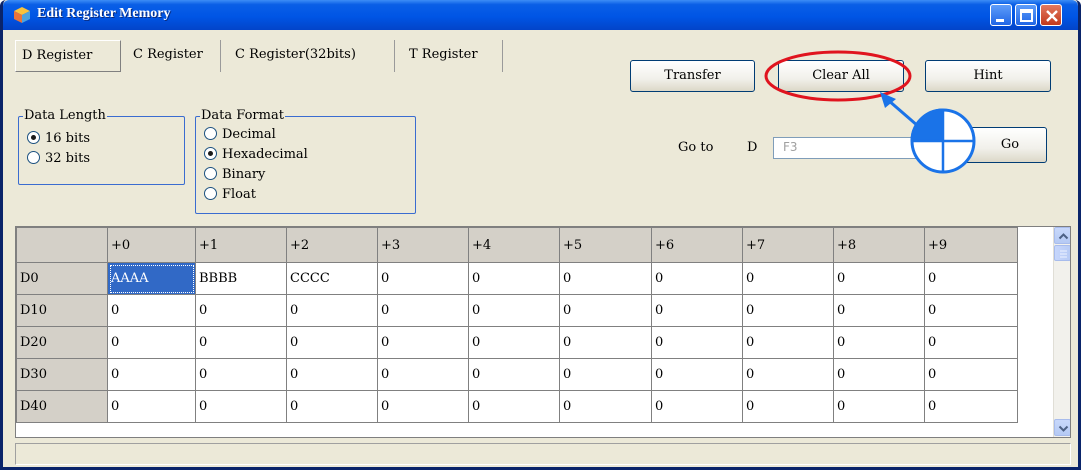 Image resolution: width=1081 pixels, height=470 pixels. What do you see at coordinates (697, 245) in the screenshot?
I see `column-header: +6` at bounding box center [697, 245].